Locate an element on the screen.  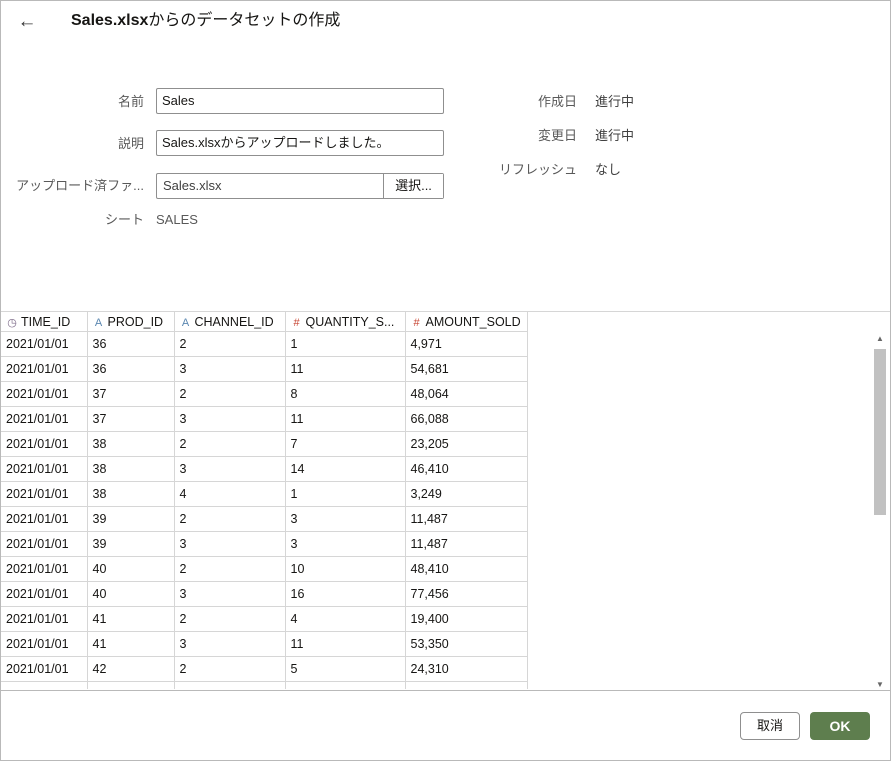
sheet-value: SALES is located at coordinates (177, 219).